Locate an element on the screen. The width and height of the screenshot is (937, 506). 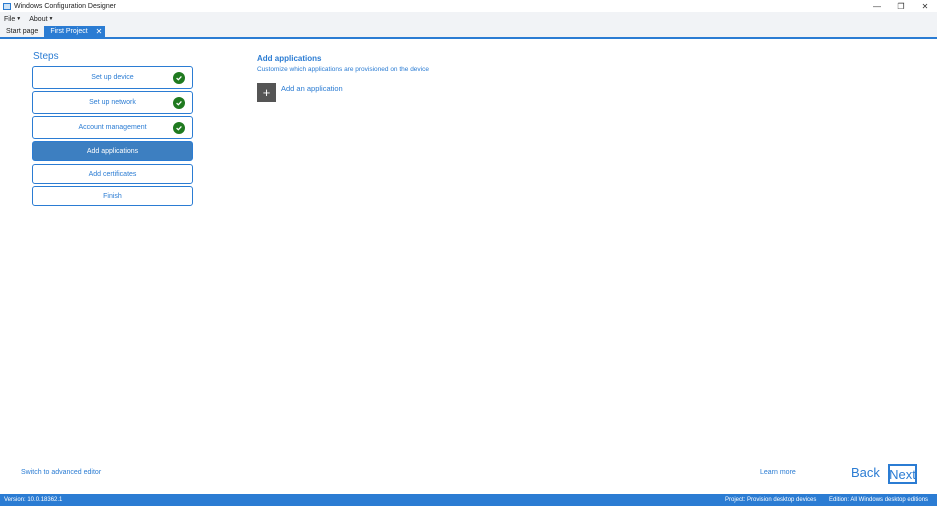
menu-bar: File ▼ About ▼ is located at coordinates (468, 19).